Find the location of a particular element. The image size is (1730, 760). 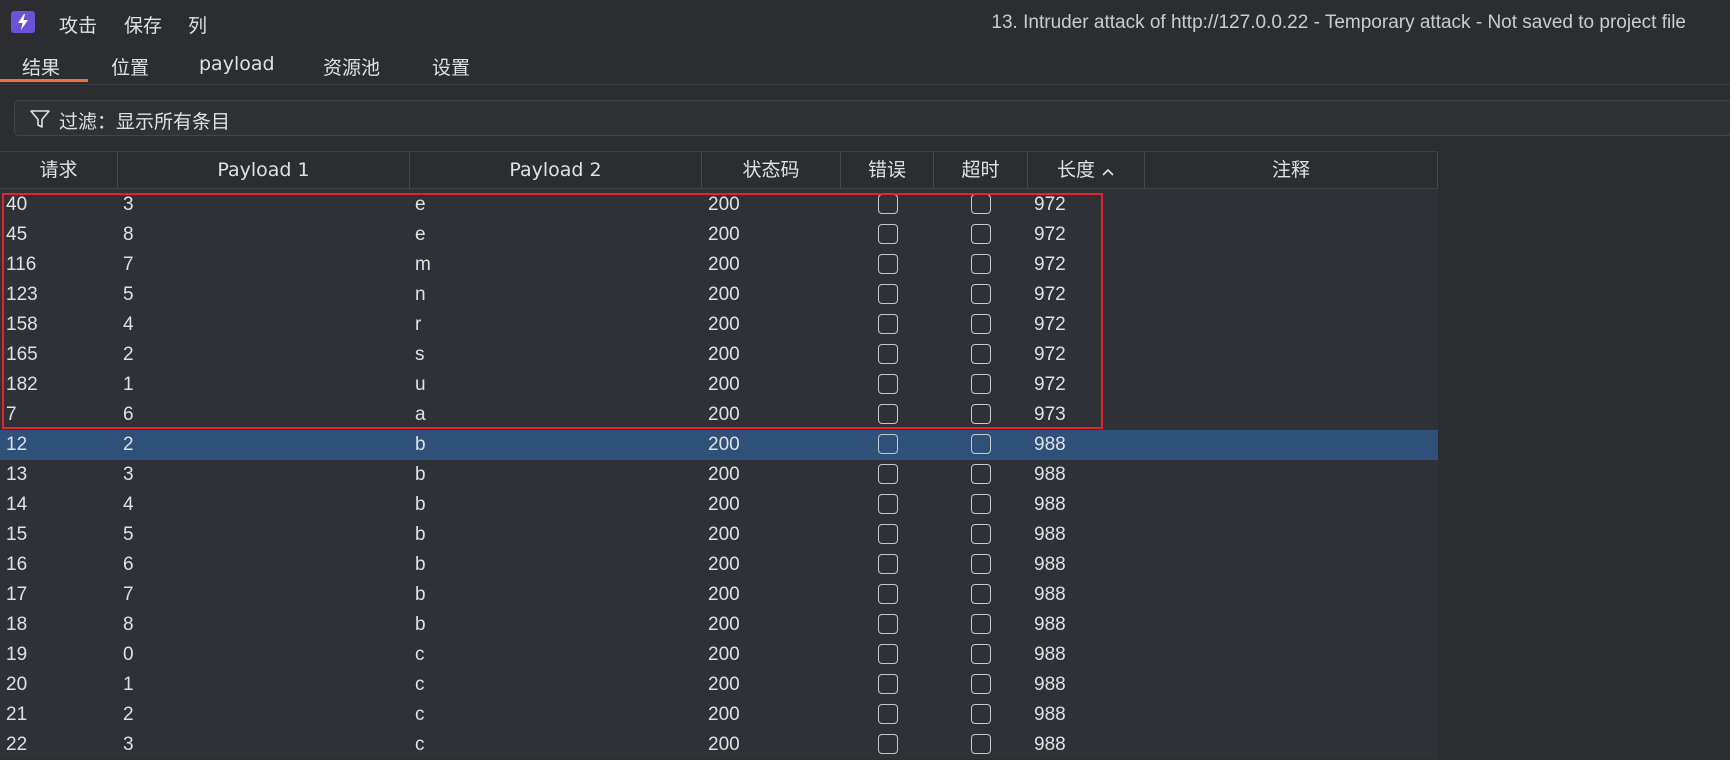

table-header: 请求 Payload 1 Payload 2 状态码 错误 超时 长度 注释 is located at coordinates (719, 170).